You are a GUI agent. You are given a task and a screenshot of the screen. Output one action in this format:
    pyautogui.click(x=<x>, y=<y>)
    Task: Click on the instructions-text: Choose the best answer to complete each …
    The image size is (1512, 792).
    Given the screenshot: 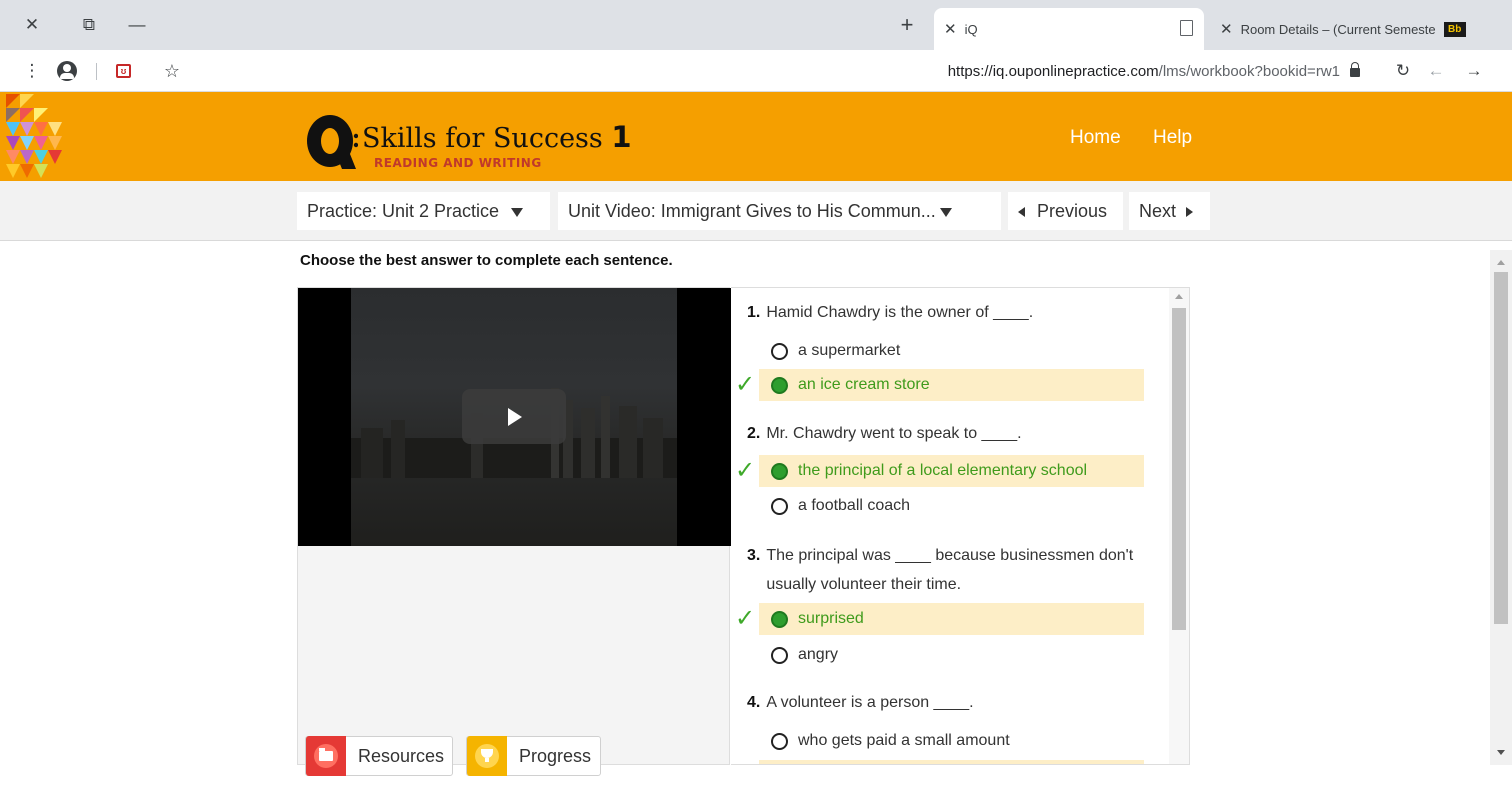 What is the action you would take?
    pyautogui.click(x=486, y=260)
    